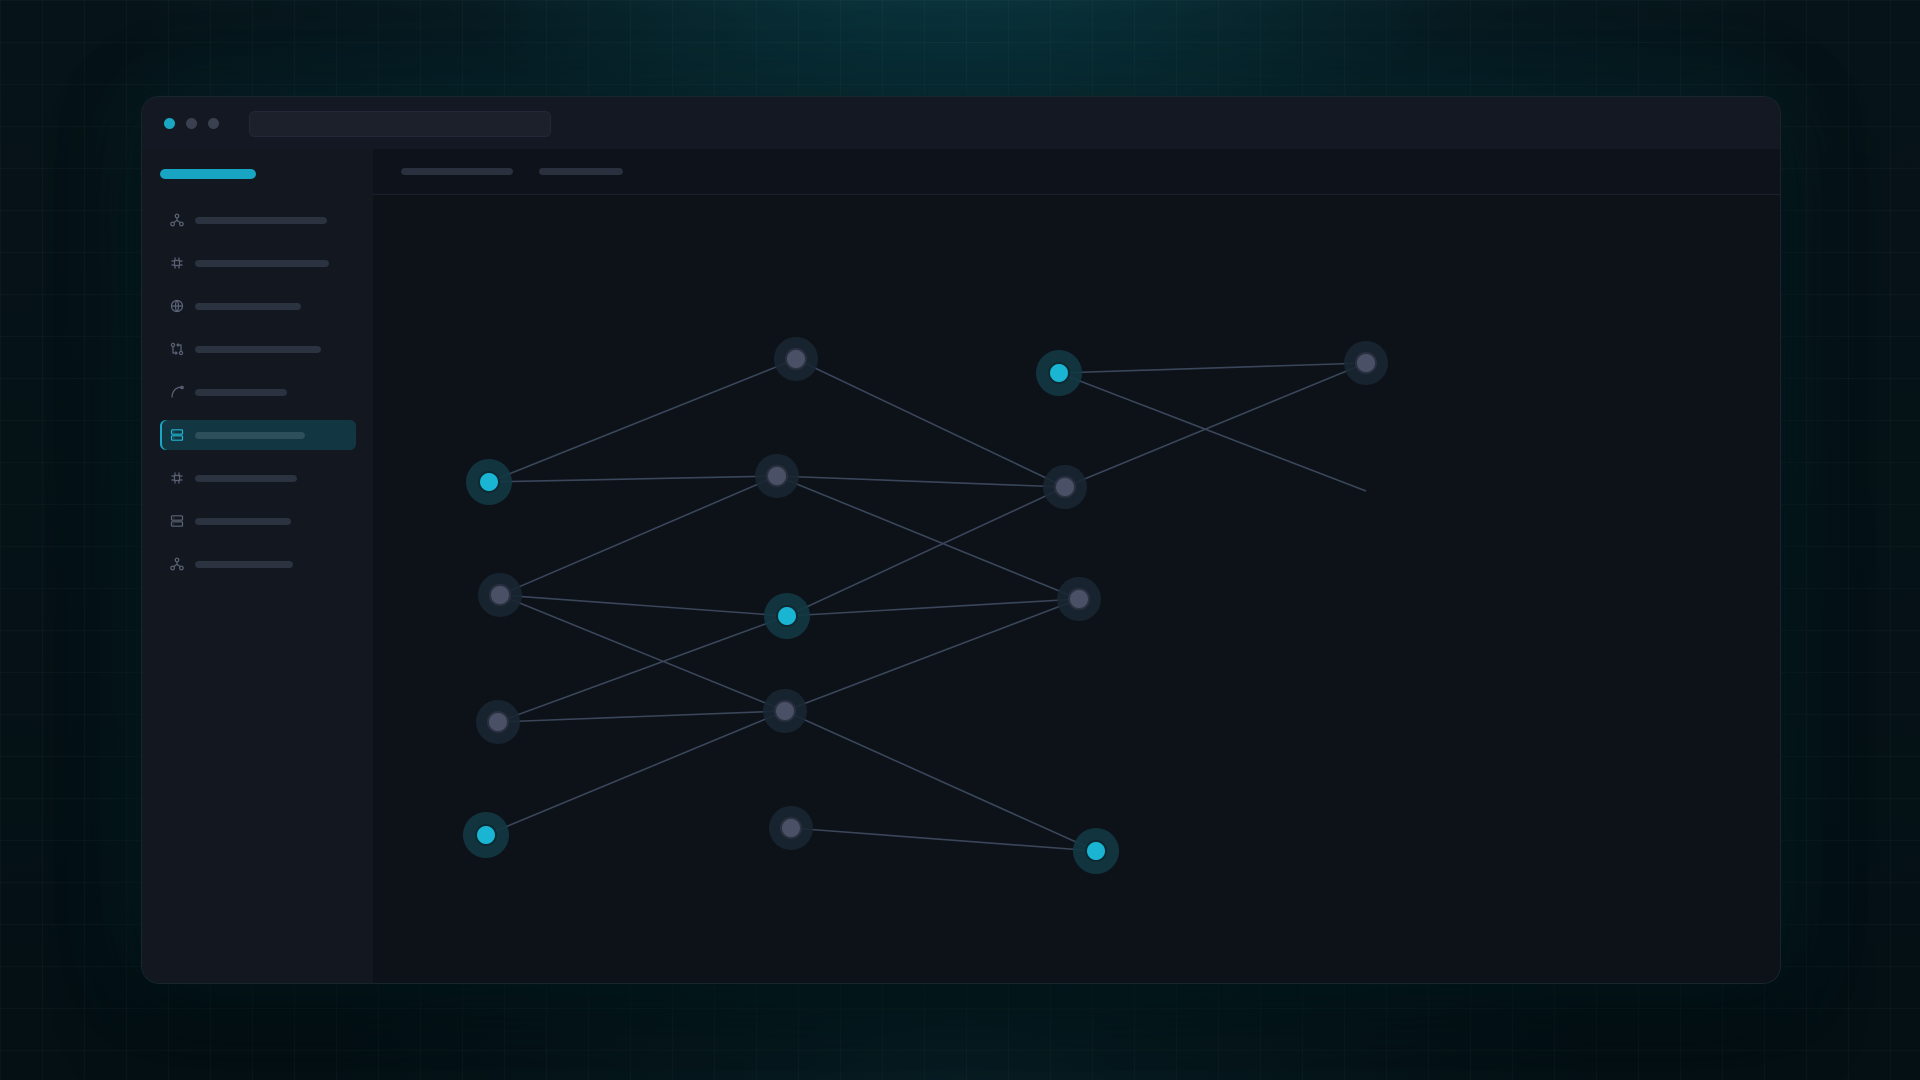  Describe the element at coordinates (177, 391) in the screenshot. I see `curve-icon` at that location.